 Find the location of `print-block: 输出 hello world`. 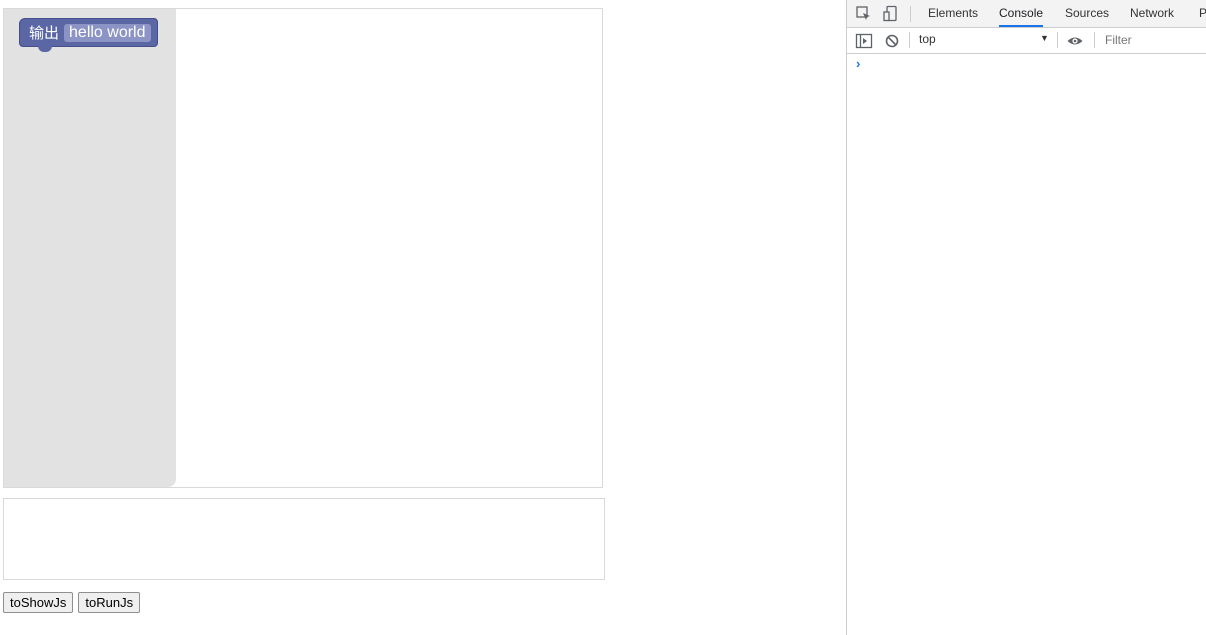

print-block: 输出 hello world is located at coordinates (88, 35).